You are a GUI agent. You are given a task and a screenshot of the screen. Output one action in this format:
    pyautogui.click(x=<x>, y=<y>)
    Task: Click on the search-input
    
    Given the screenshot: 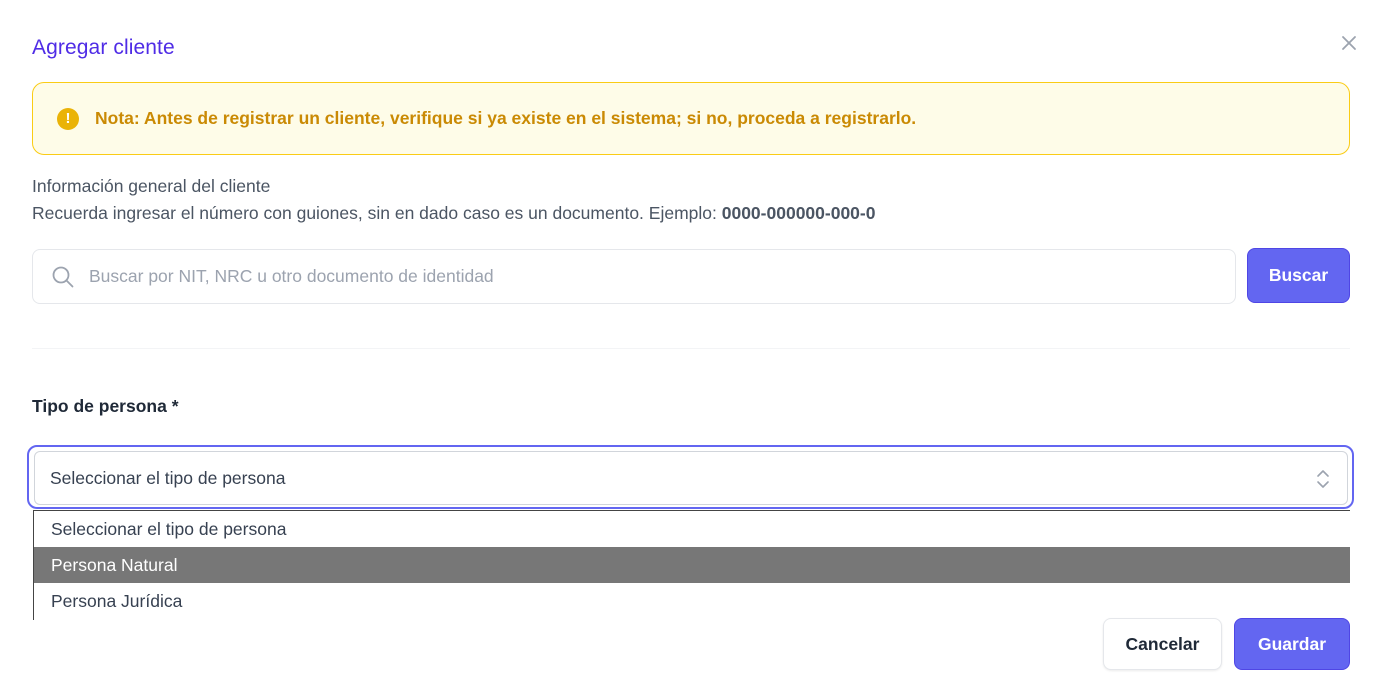 What is the action you would take?
    pyautogui.click(x=639, y=276)
    